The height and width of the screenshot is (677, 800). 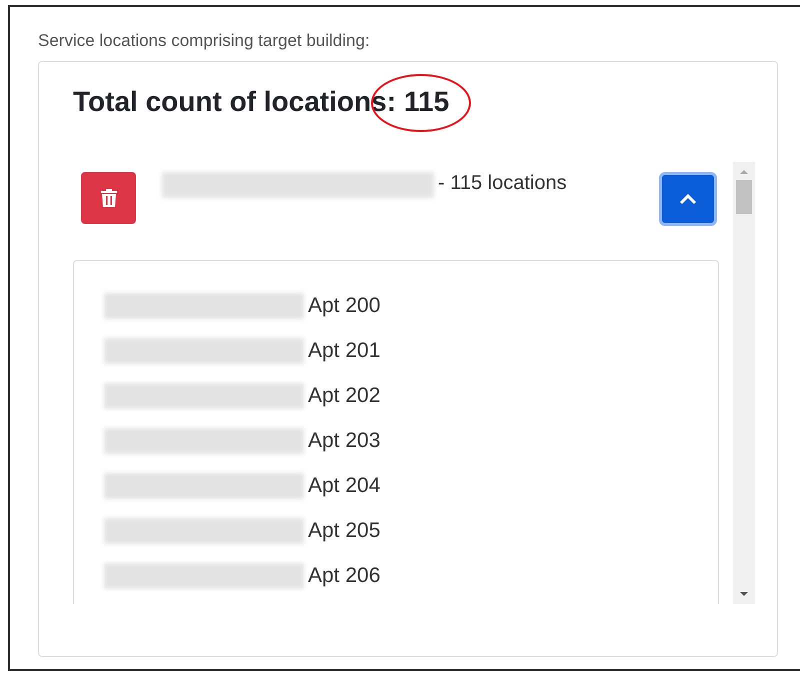 I want to click on location-item: Apt 203, so click(x=344, y=440).